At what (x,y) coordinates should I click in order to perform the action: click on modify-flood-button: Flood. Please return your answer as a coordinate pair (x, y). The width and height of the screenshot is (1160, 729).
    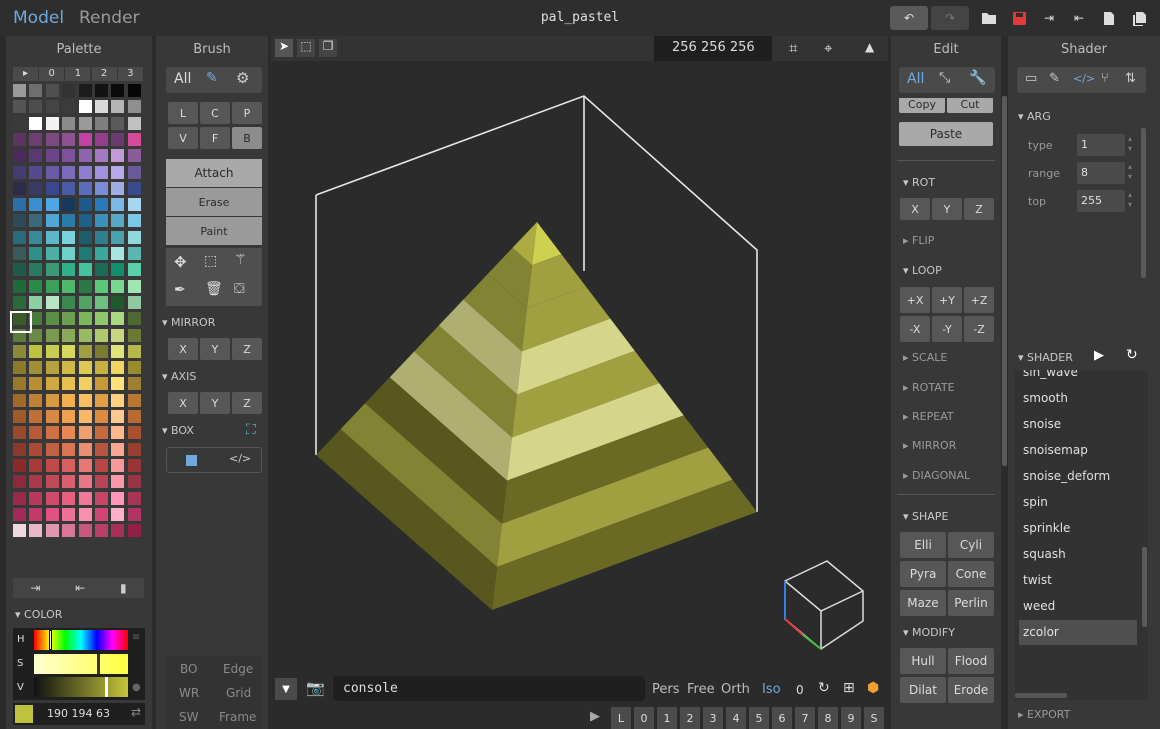
    Looking at the image, I should click on (971, 661).